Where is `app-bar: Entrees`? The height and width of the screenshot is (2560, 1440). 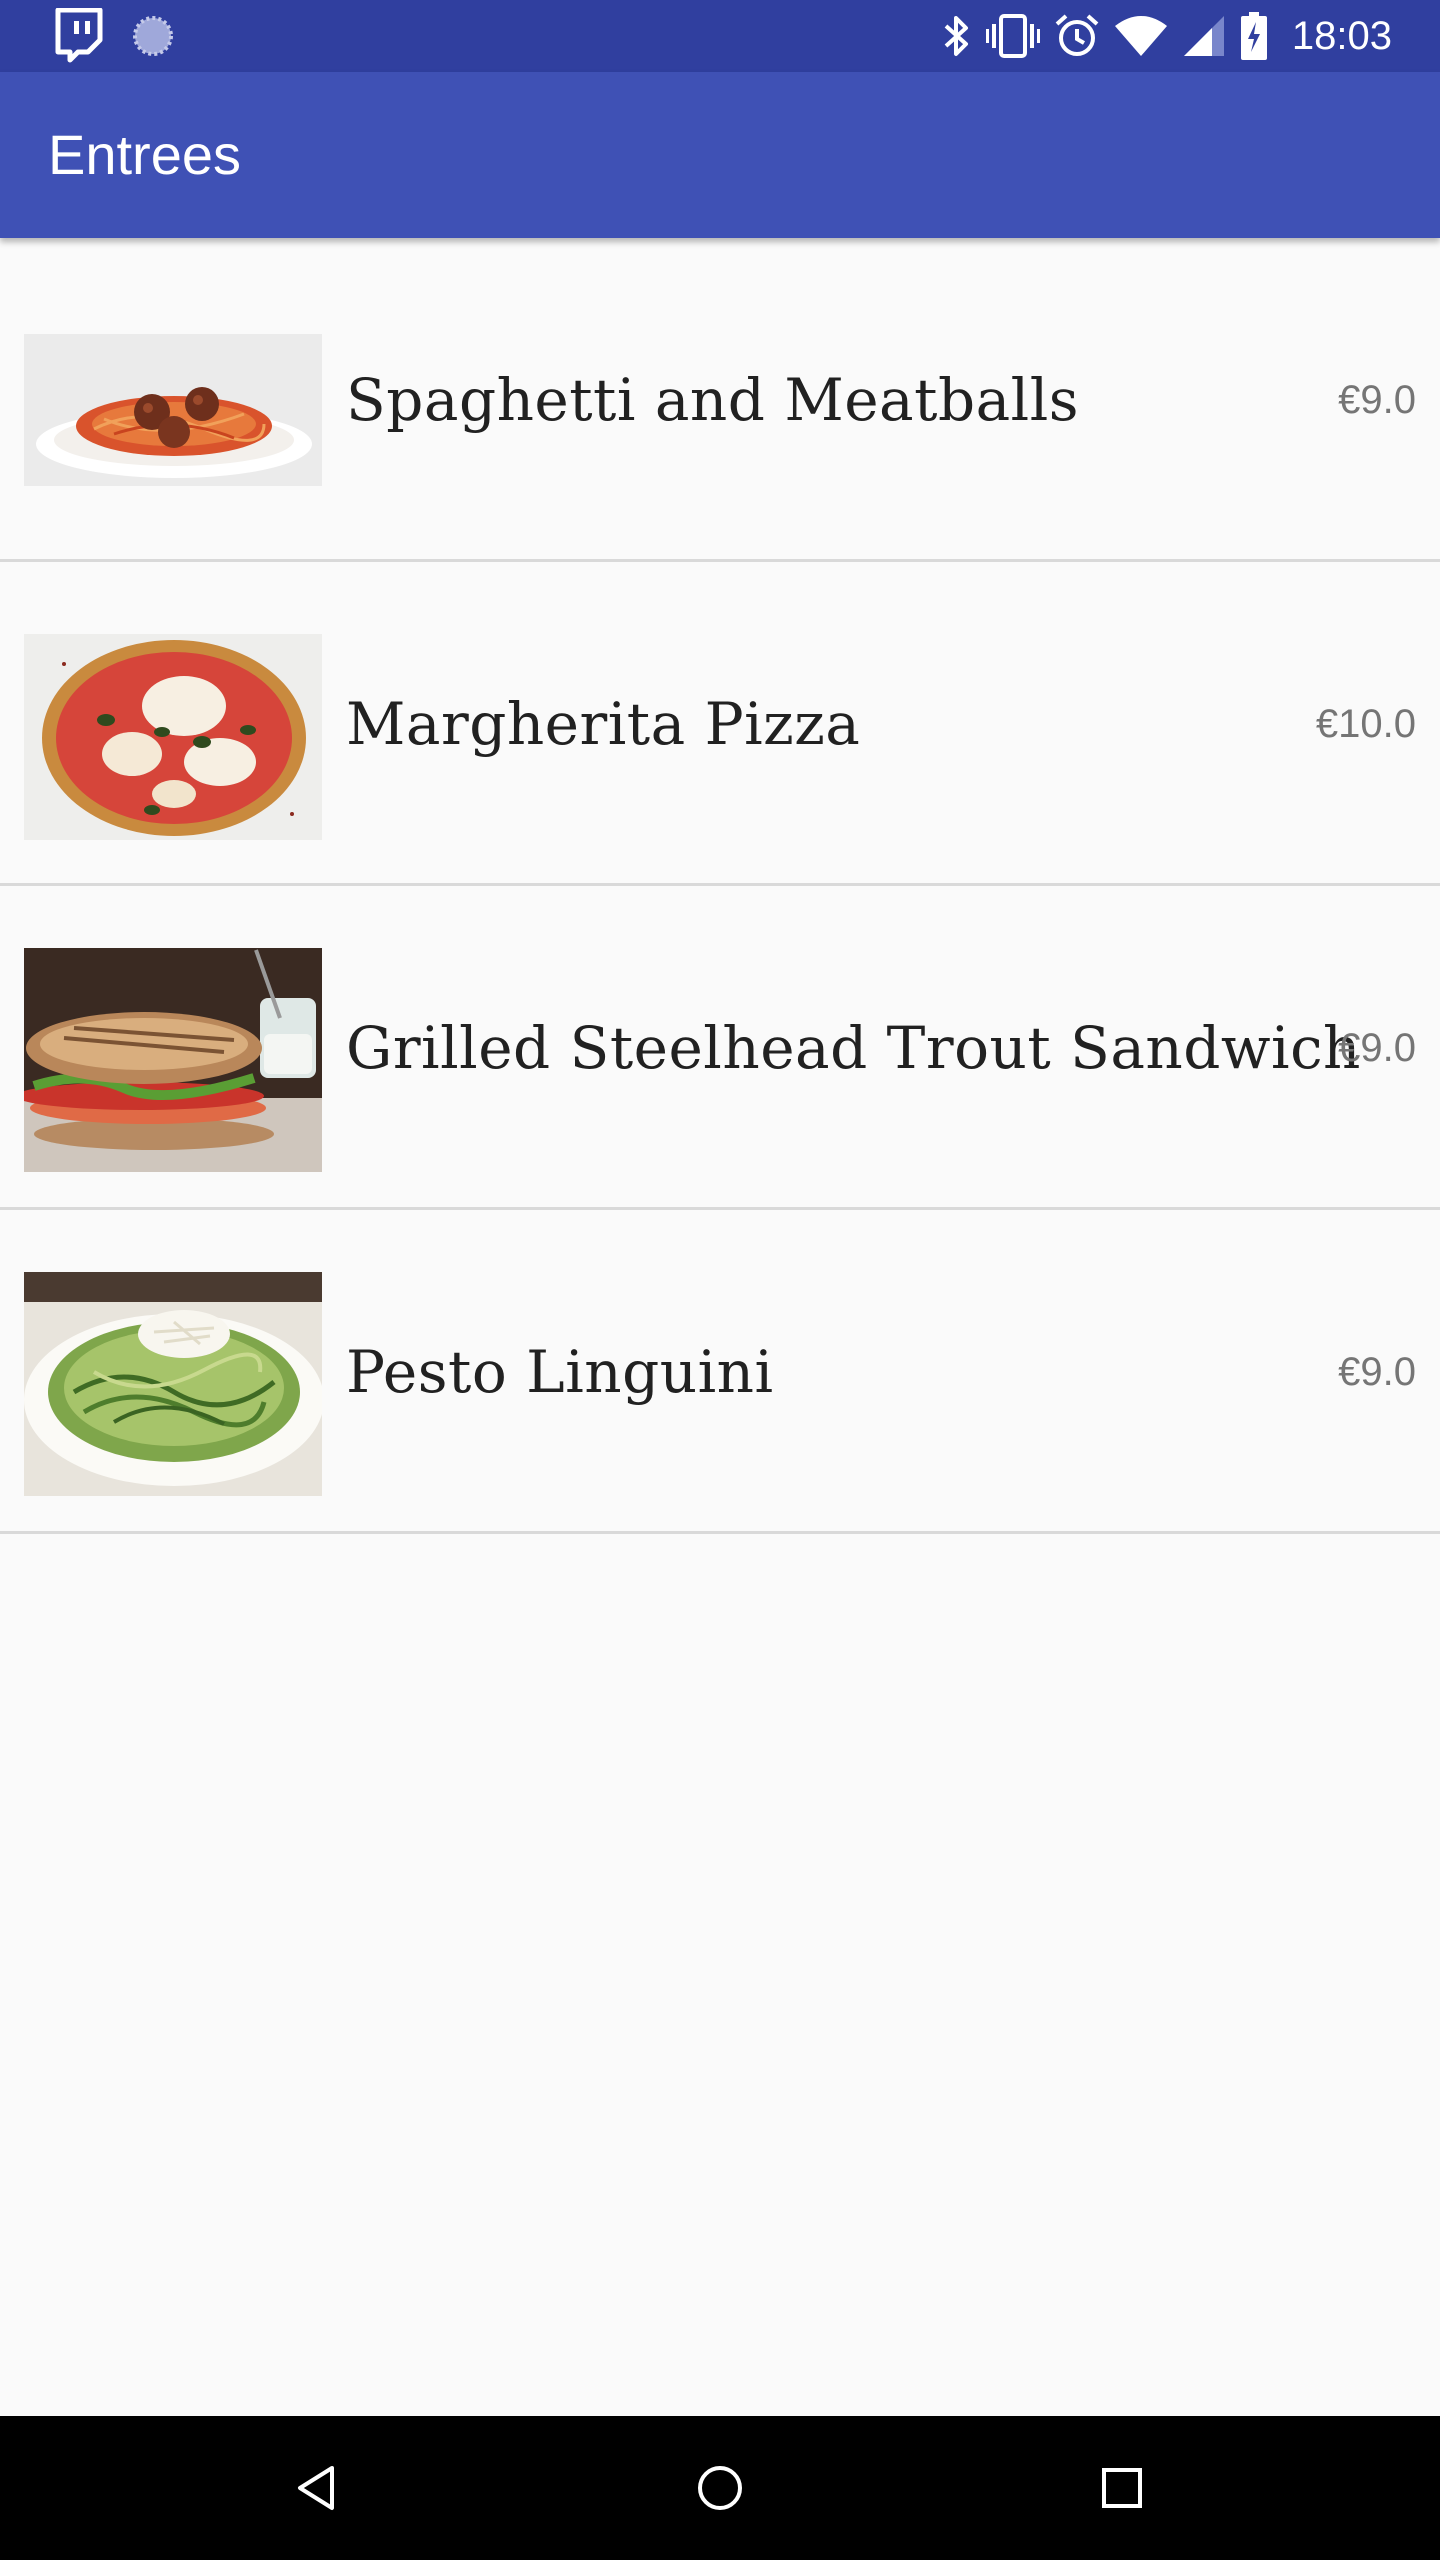
app-bar: Entrees is located at coordinates (720, 155).